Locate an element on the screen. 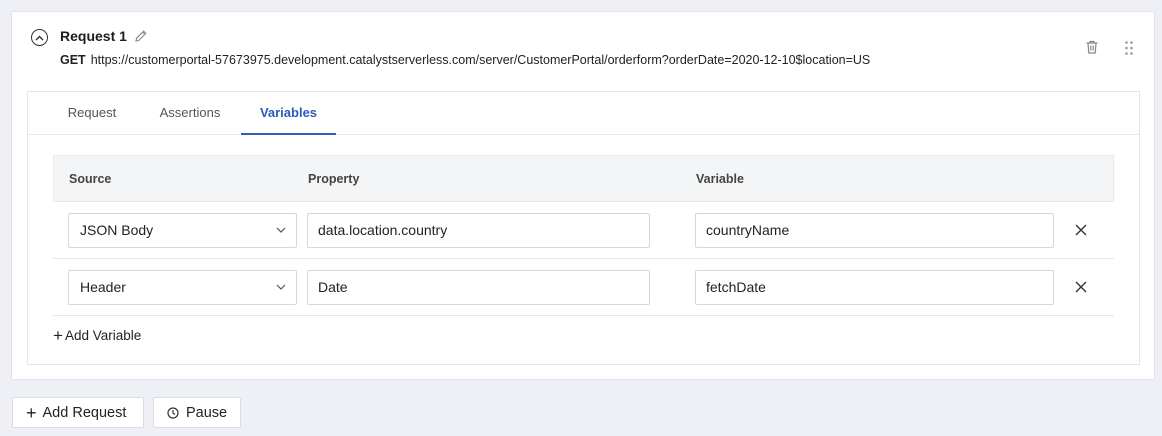 The width and height of the screenshot is (1162, 436). tab-assertions: Assertions is located at coordinates (190, 113).